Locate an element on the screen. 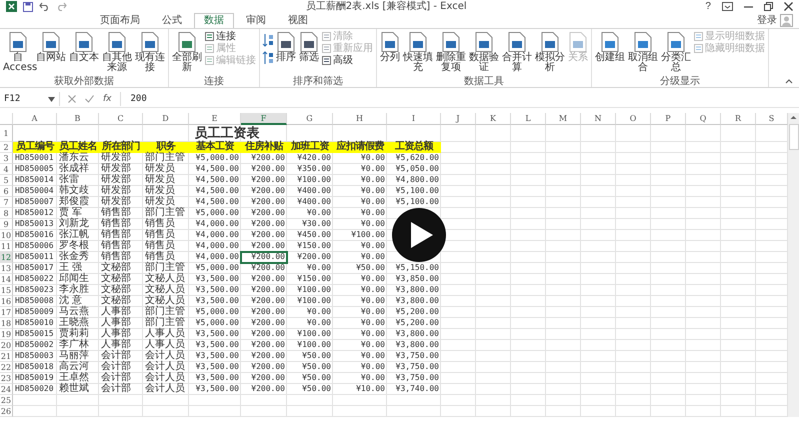 The width and height of the screenshot is (799, 443). column-heading: P is located at coordinates (668, 119).